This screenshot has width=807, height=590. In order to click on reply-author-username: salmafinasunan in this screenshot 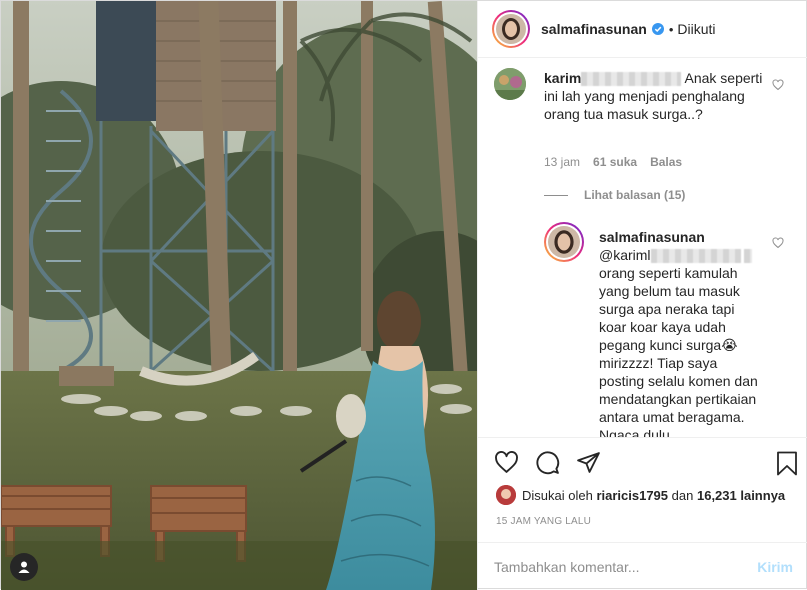, I will do `click(679, 237)`.